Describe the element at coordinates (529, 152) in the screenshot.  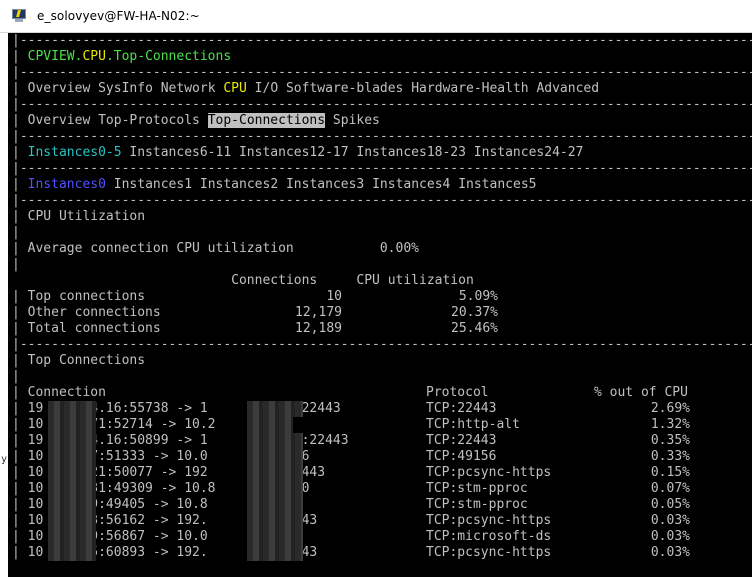
I see `instance-group-24-27: Instances24-27` at that location.